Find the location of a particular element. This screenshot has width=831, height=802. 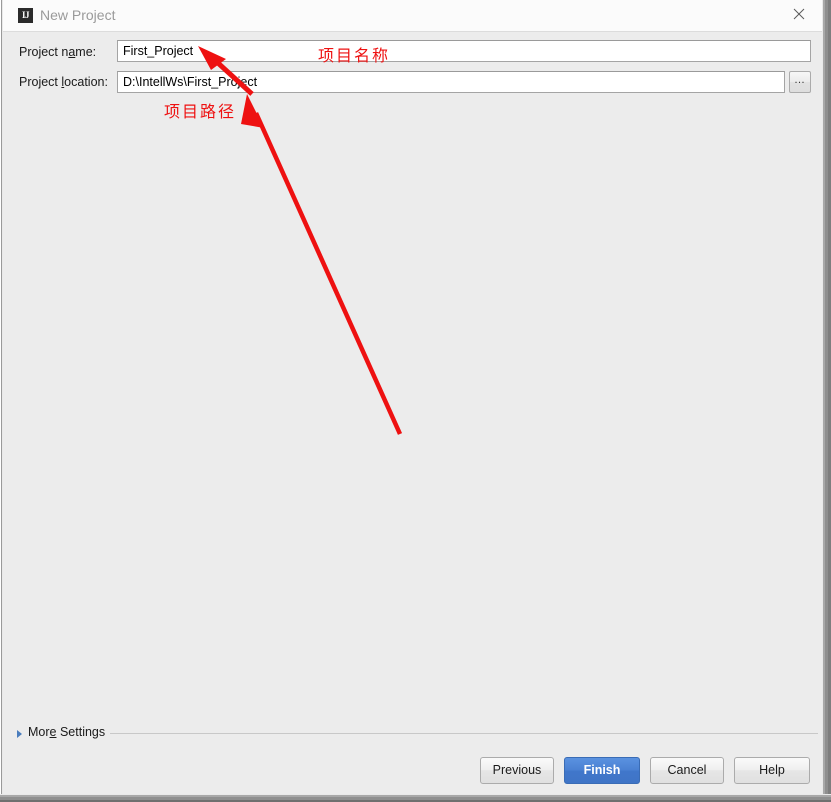

close-glyph is located at coordinates (799, 14).